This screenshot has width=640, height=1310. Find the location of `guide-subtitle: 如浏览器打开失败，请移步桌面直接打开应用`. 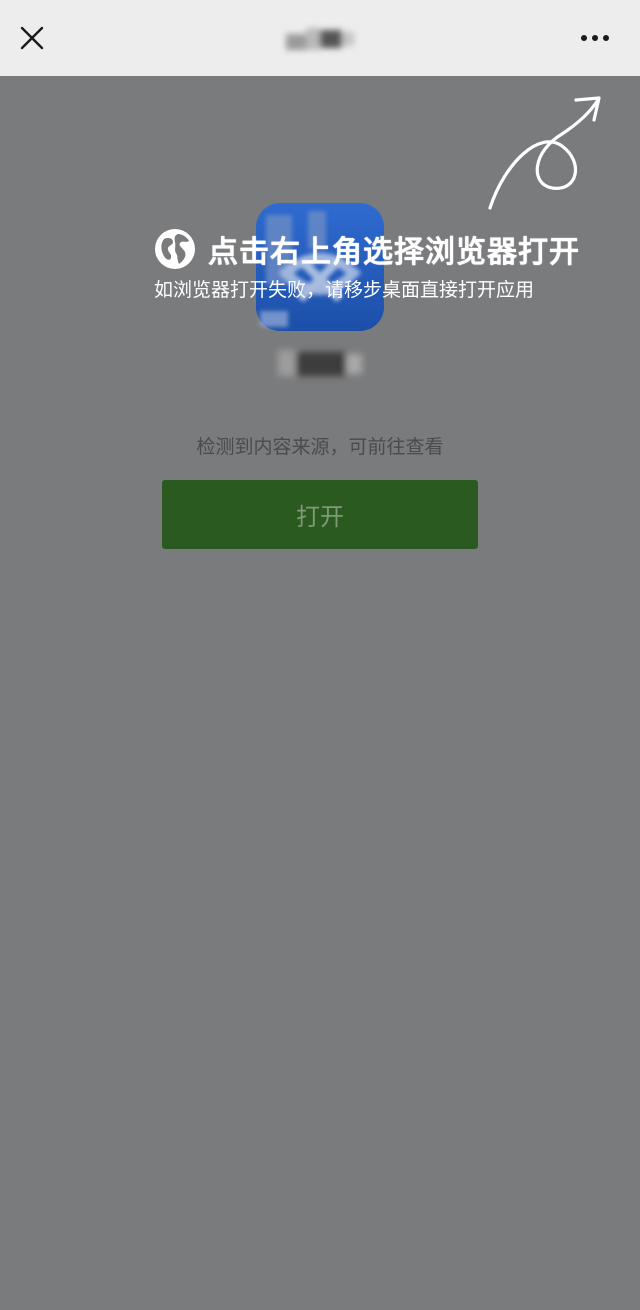

guide-subtitle: 如浏览器打开失败，请移步桌面直接打开应用 is located at coordinates (344, 290).